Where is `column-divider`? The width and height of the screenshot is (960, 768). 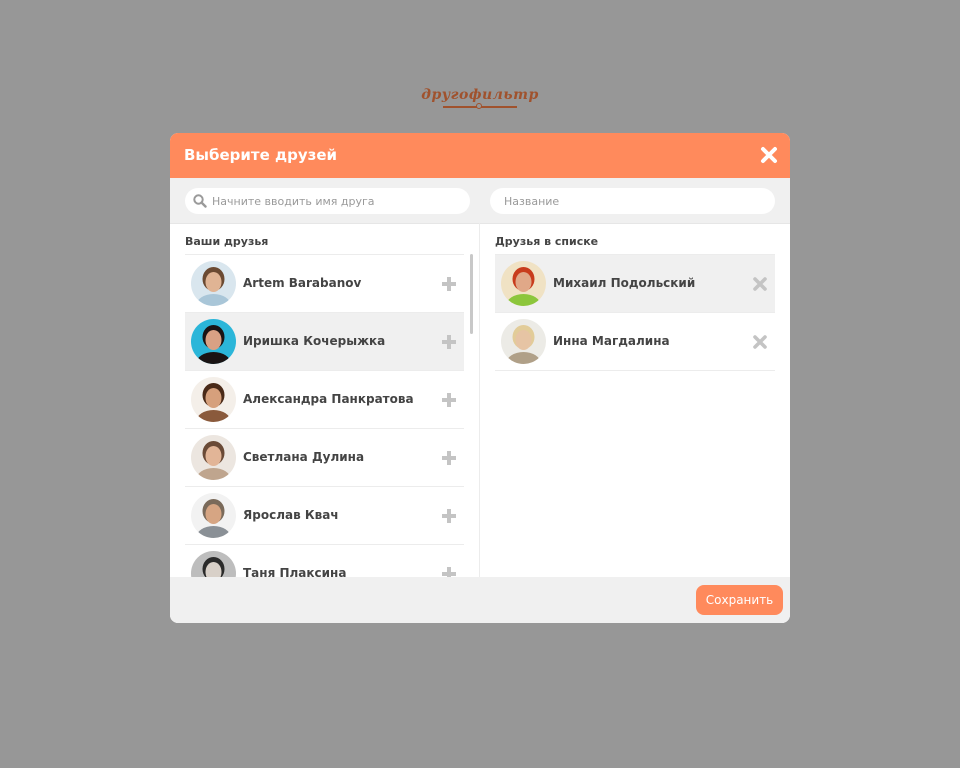
column-divider is located at coordinates (479, 400).